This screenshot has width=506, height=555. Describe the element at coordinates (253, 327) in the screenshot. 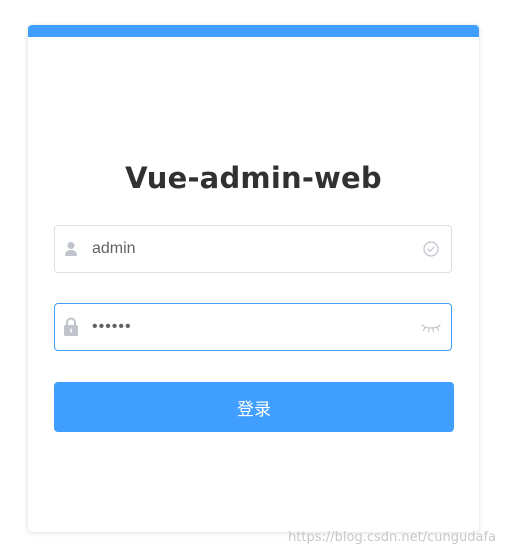

I see `password-field: ••••••` at that location.